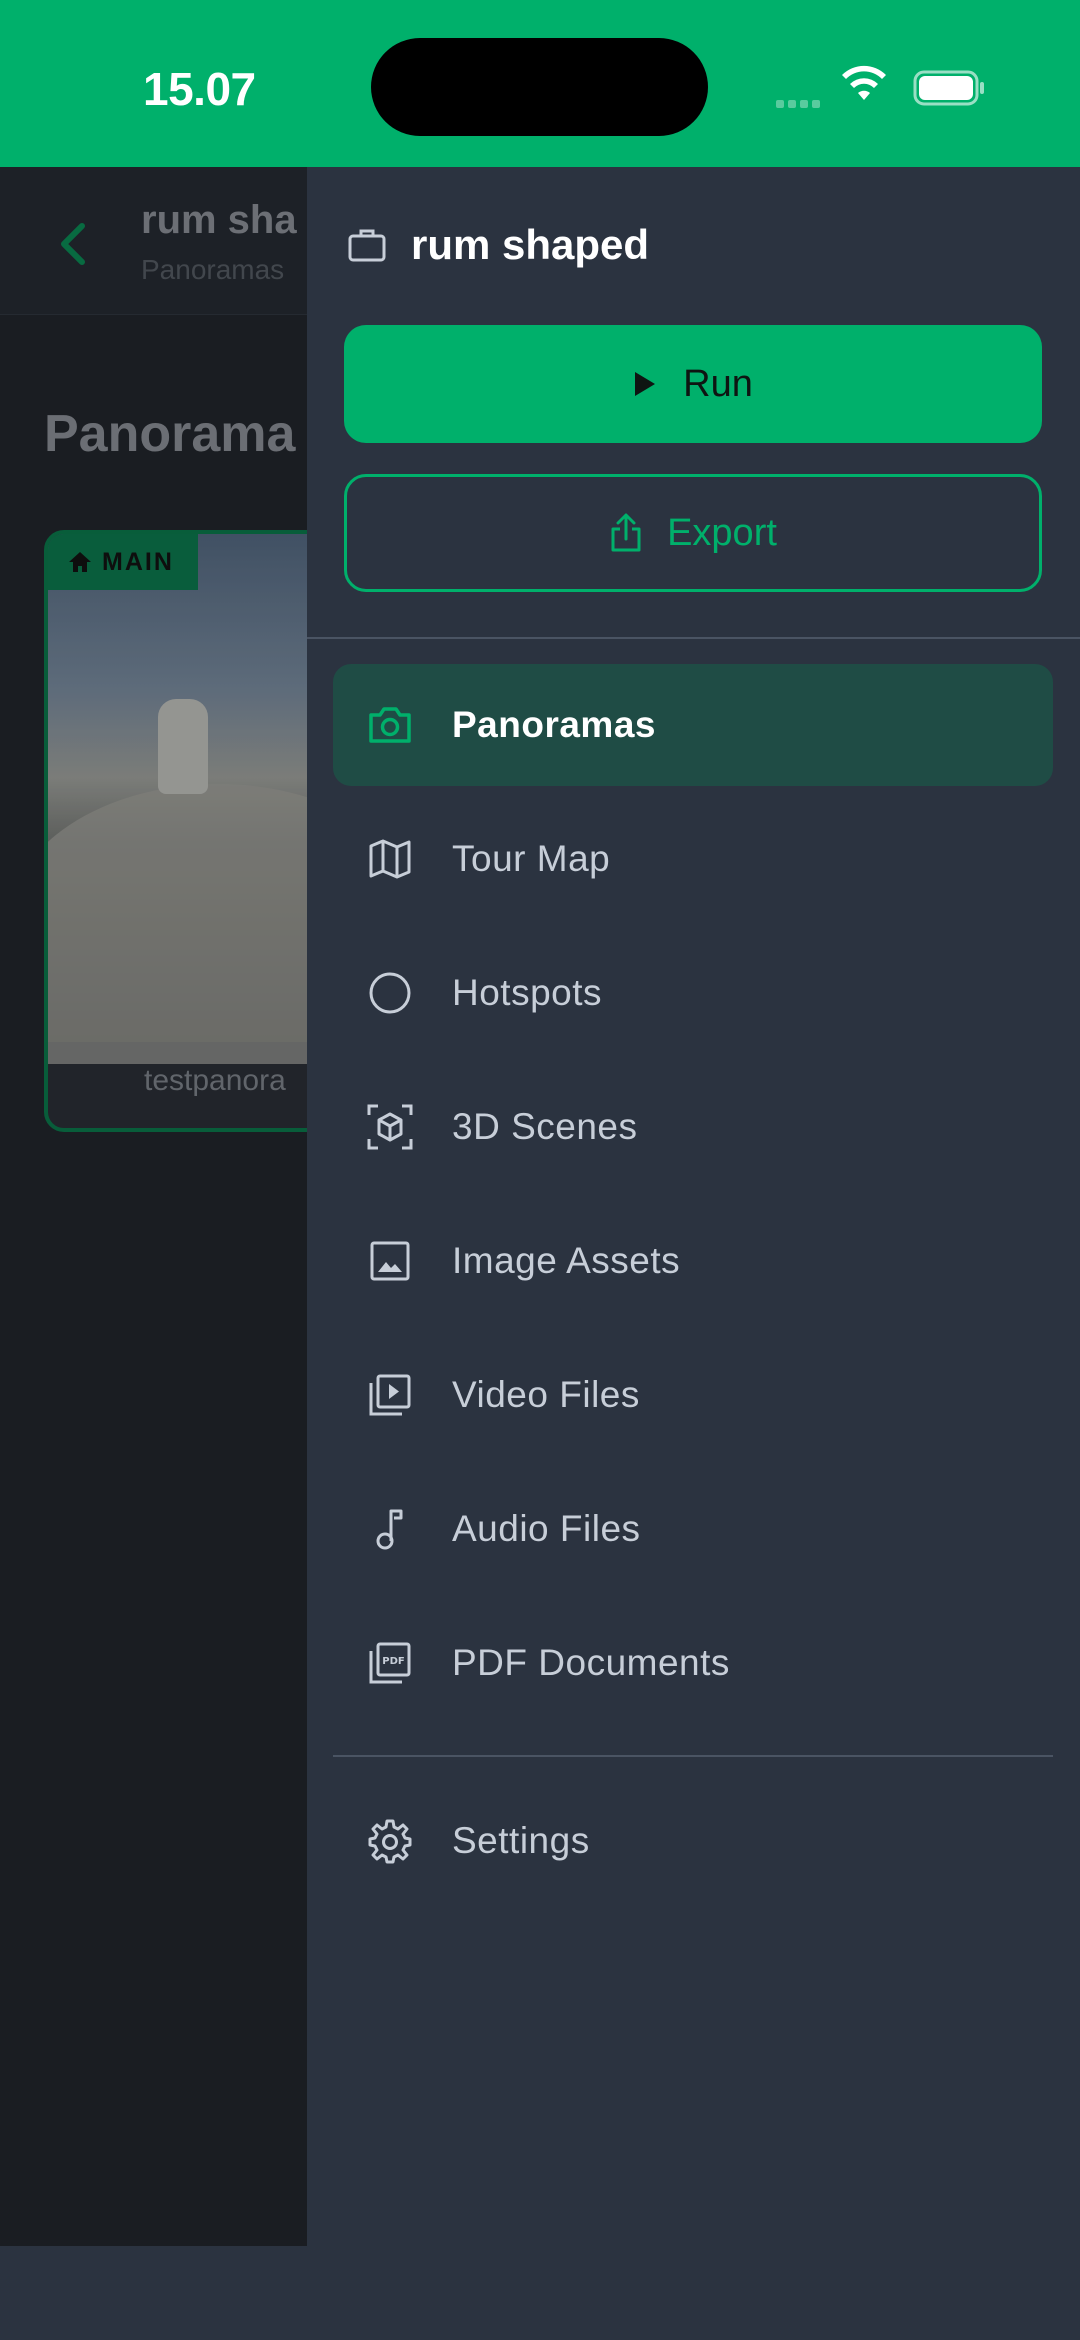 This screenshot has height=2340, width=1080. What do you see at coordinates (390, 859) in the screenshot?
I see `map-icon` at bounding box center [390, 859].